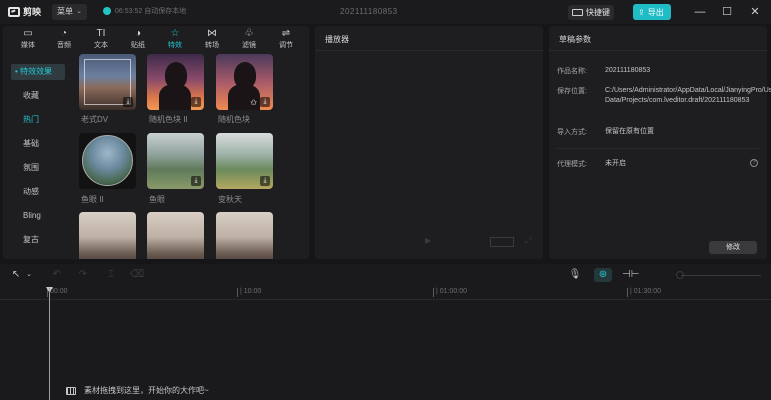 The height and width of the screenshot is (400, 771). I want to click on tab-effects: ☆ 特效, so click(175, 39).